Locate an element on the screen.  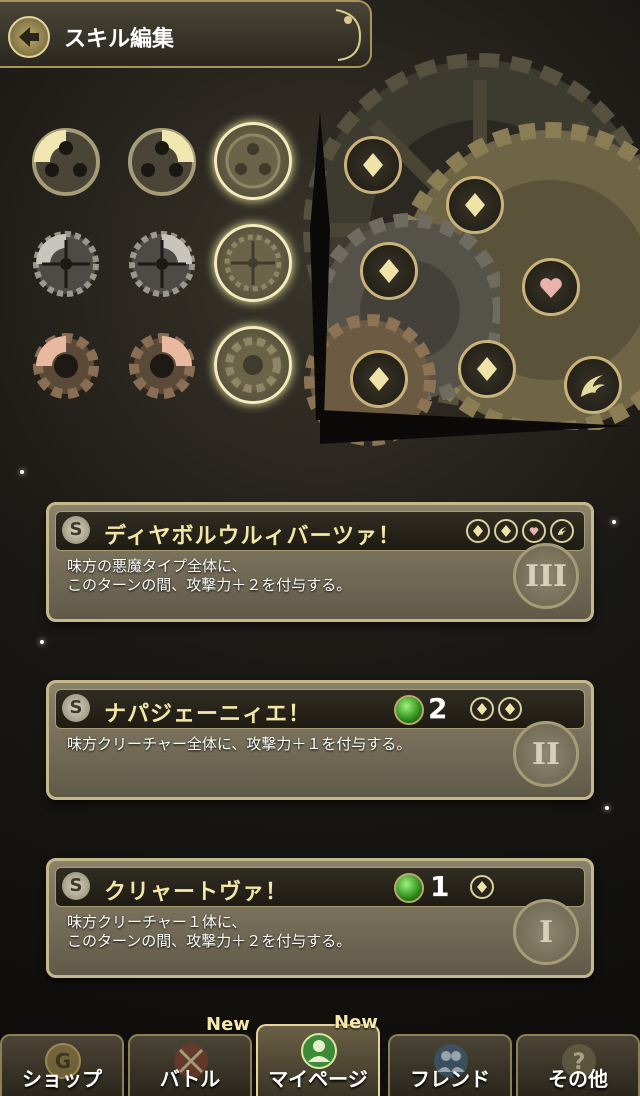
skill-card-header: S ディヤボルウルィバーツァ！ is located at coordinates (320, 531).